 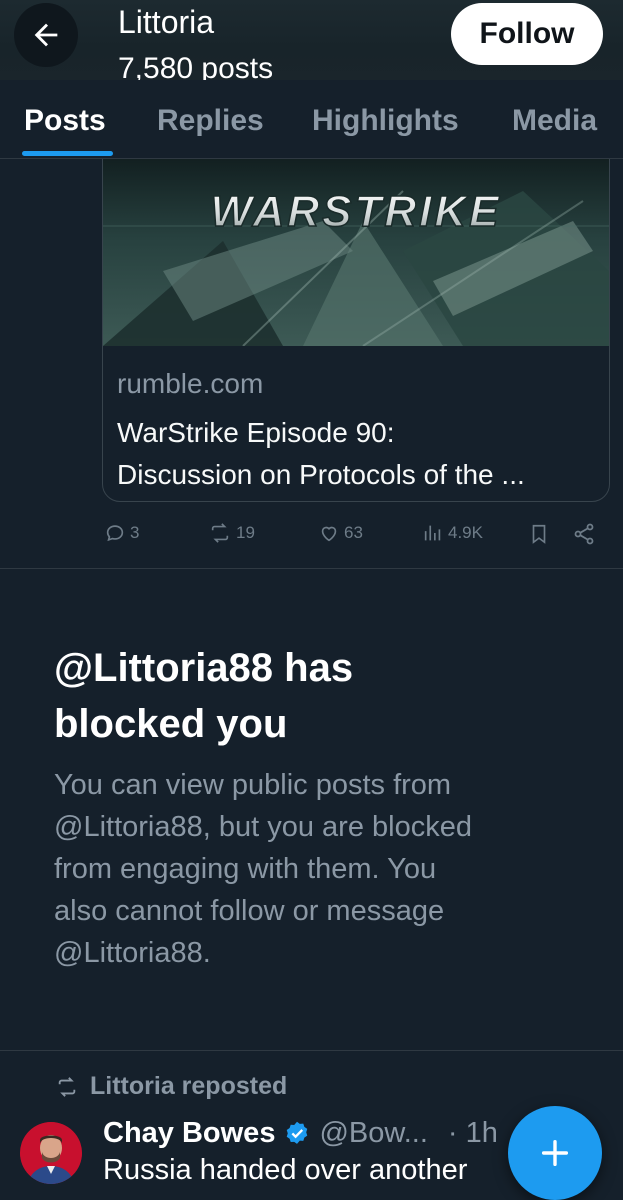 I want to click on reply-icon, so click(x=115, y=533).